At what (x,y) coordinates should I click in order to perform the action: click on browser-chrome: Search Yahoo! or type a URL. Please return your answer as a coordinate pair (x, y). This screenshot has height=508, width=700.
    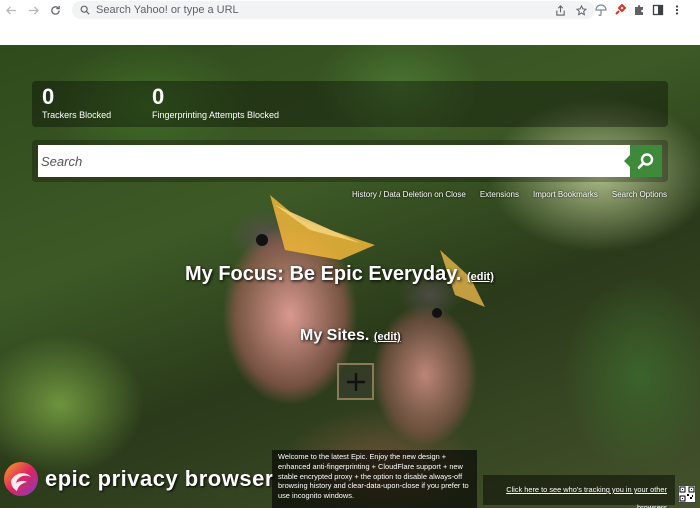
    Looking at the image, I should click on (350, 22).